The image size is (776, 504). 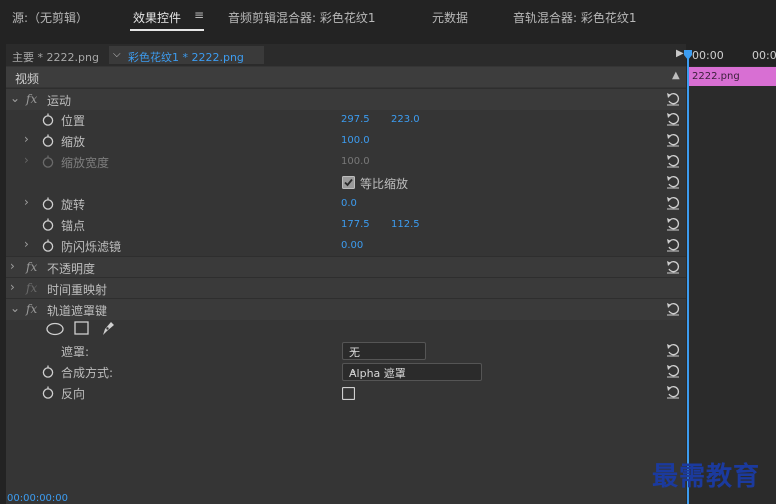 I want to click on property-row-composite: 合成方式: Alpha 遮罩 ⌄, so click(x=346, y=371).